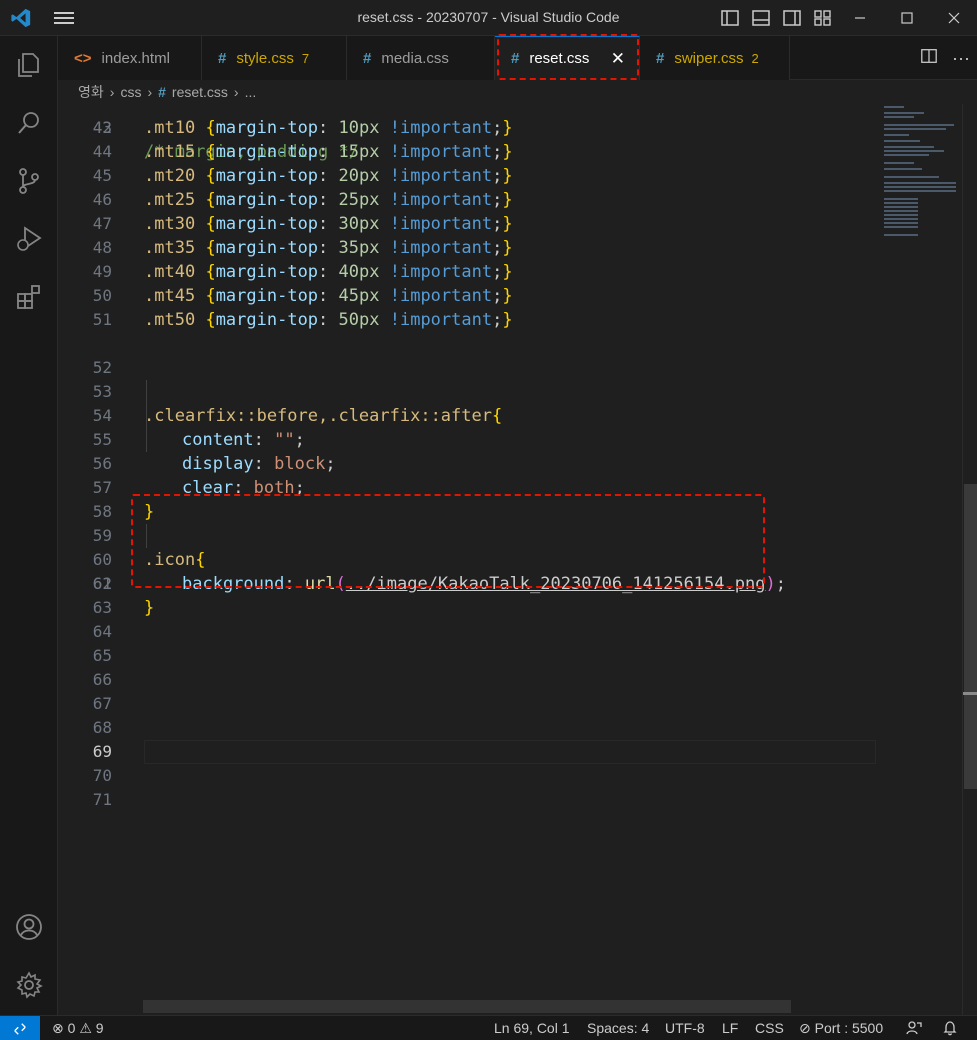 This screenshot has width=977, height=1040. What do you see at coordinates (29, 123) in the screenshot?
I see `search-icon` at bounding box center [29, 123].